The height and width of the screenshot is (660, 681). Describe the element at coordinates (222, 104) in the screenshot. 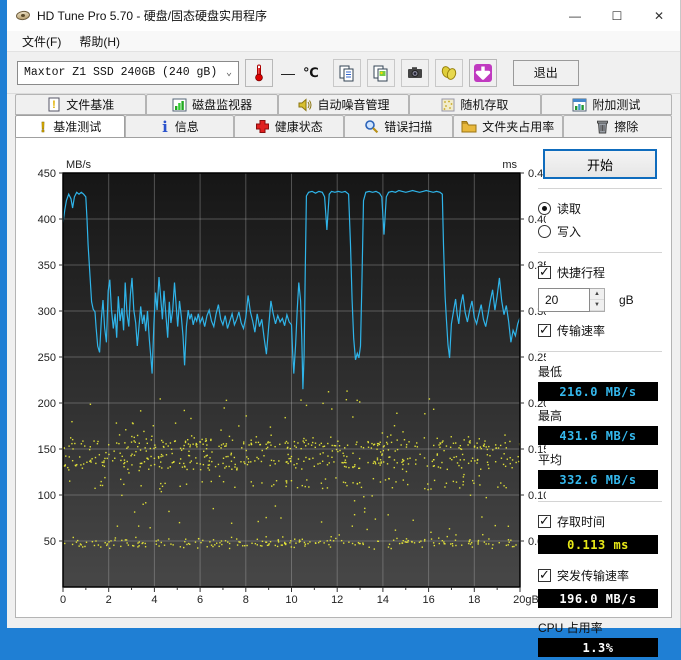

I see `tab-label: 磁盘监视器` at that location.